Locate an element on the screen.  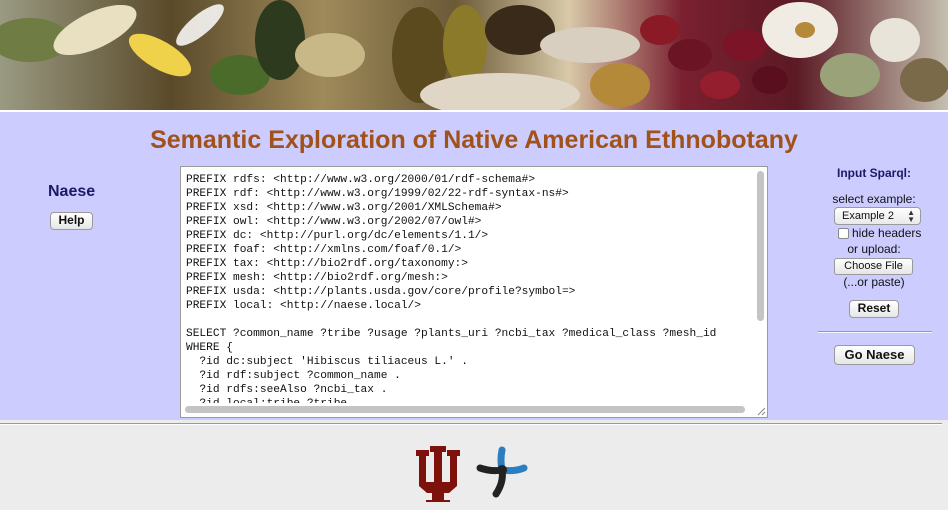
horizontal-scroll-thumb is located at coordinates (465, 409).